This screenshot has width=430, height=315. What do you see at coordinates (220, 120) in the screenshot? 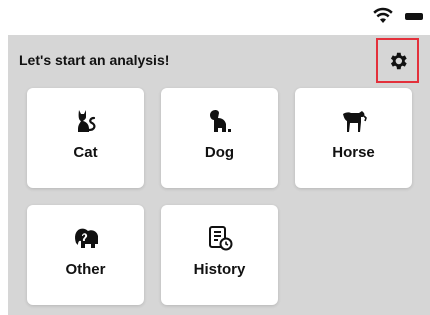
I see `dog-icon` at bounding box center [220, 120].